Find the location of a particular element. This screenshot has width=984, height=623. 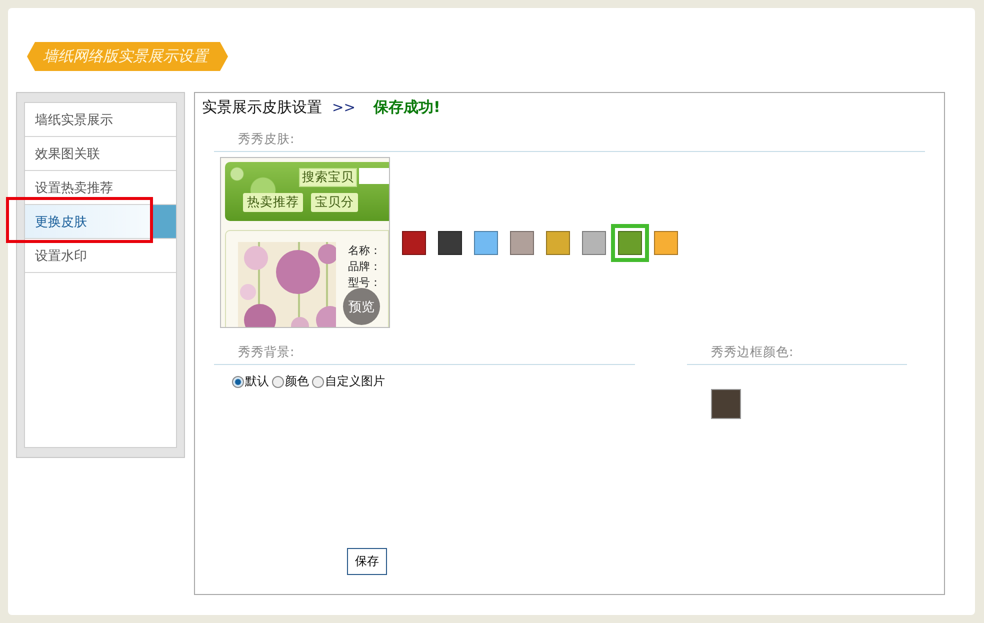

field-label: 名称： is located at coordinates (364, 250).